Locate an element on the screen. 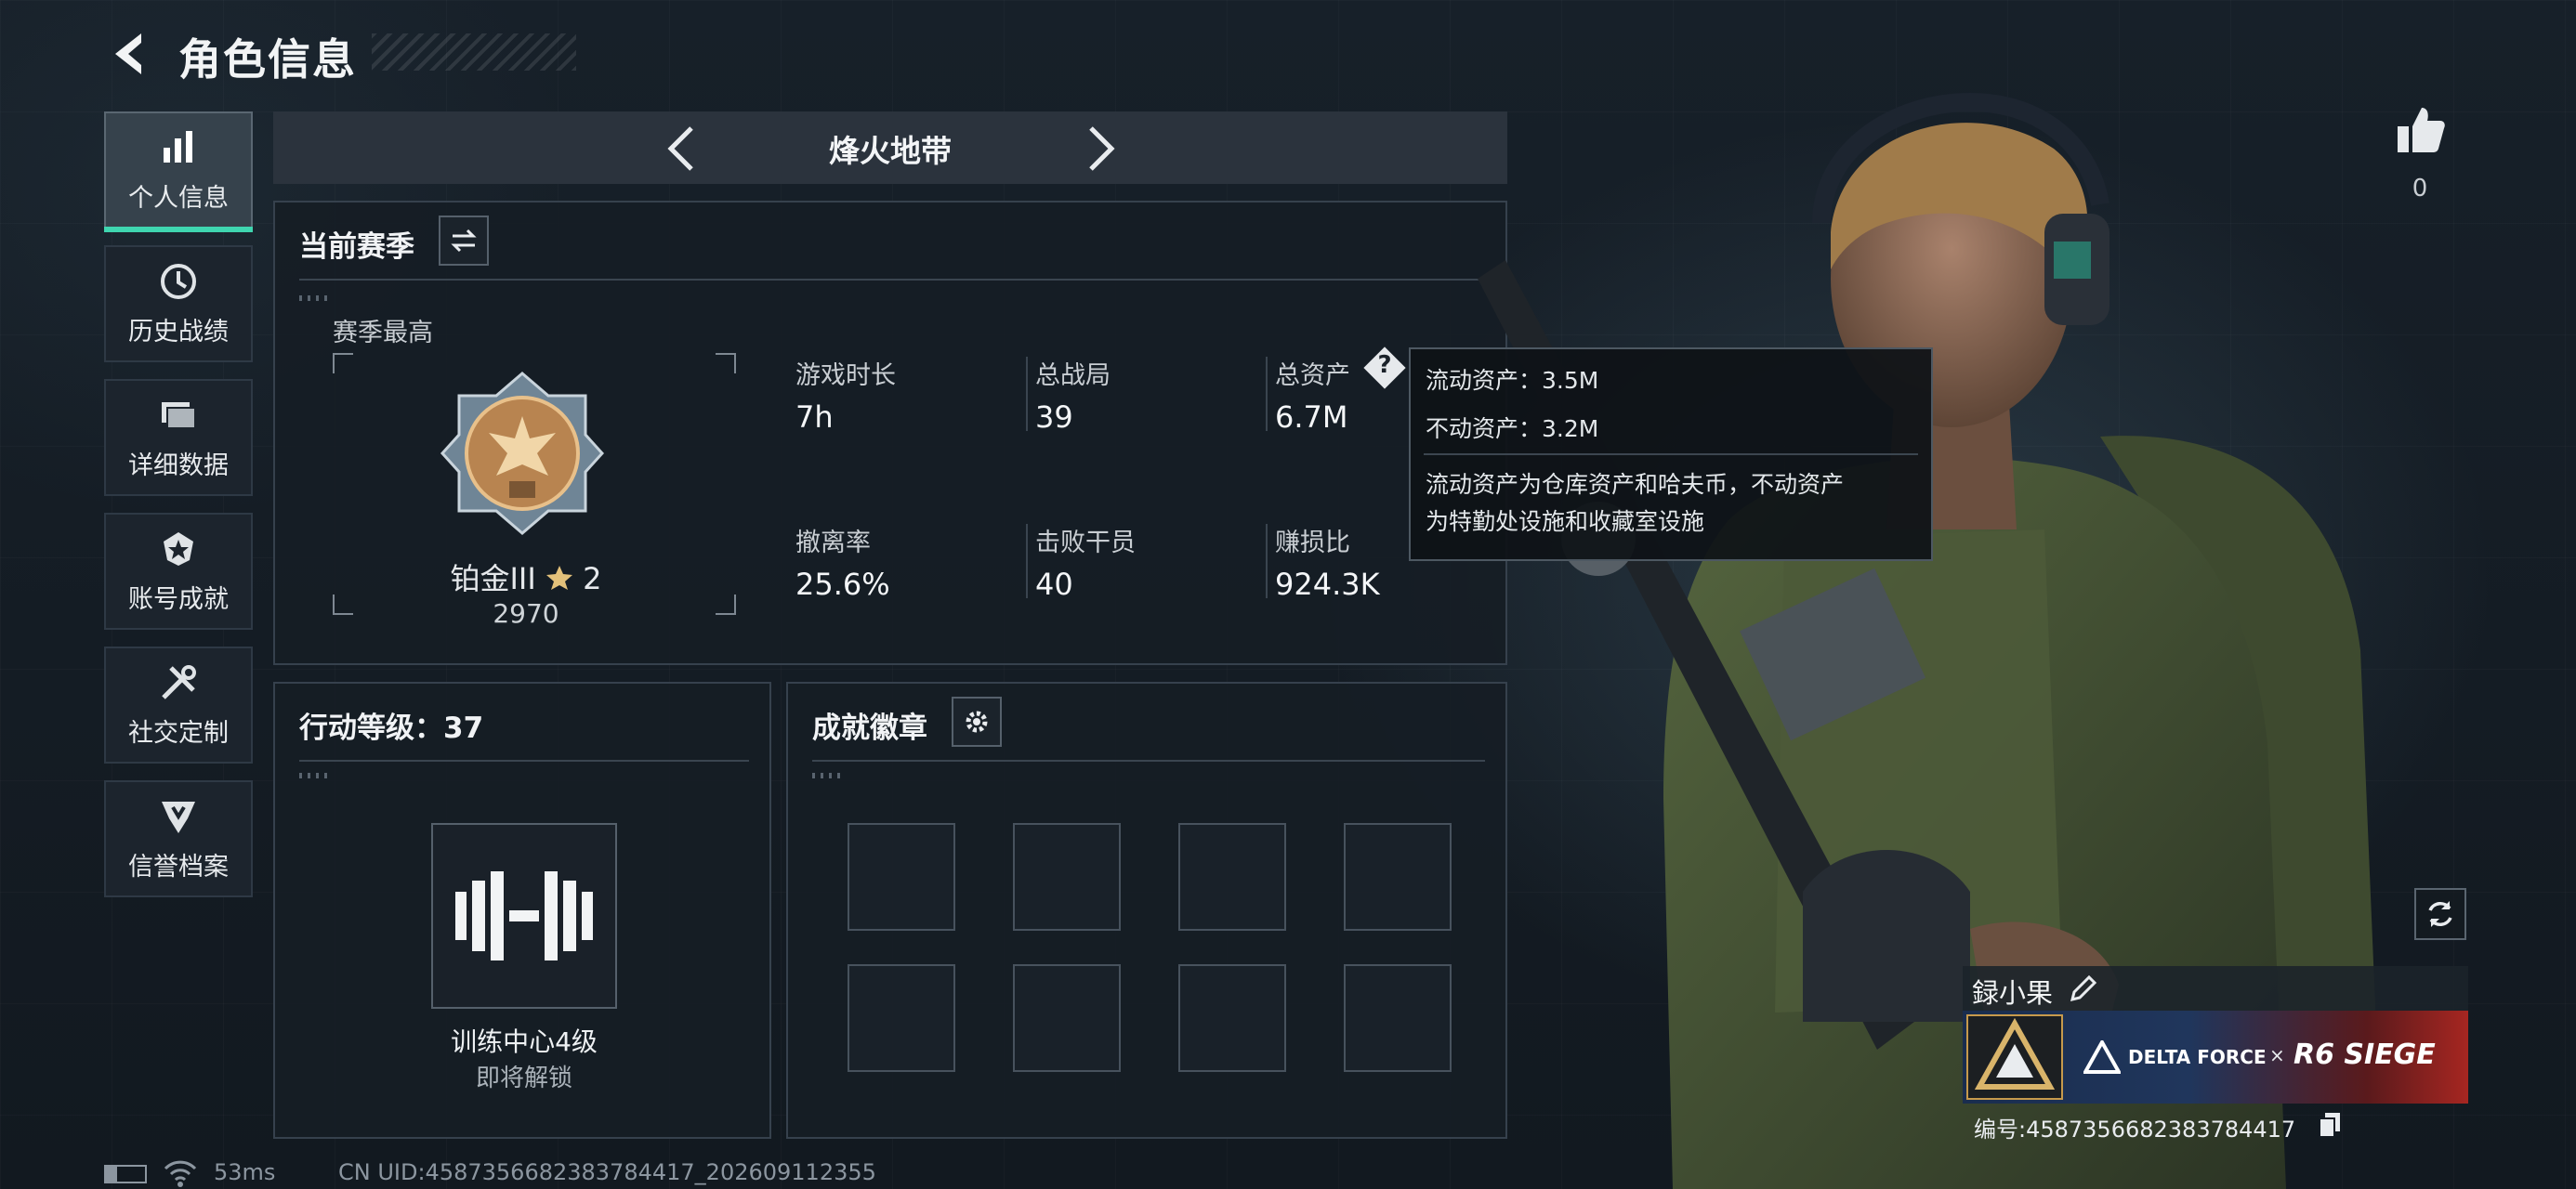  uid-text: CN UID:4587356682383784417_202609112355 is located at coordinates (607, 1172).